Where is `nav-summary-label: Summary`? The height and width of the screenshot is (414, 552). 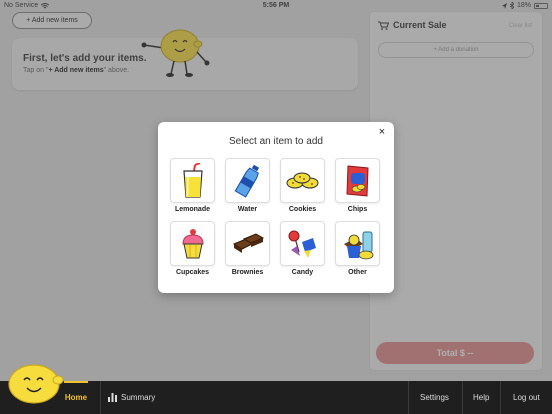
nav-summary-label: Summary is located at coordinates (138, 397).